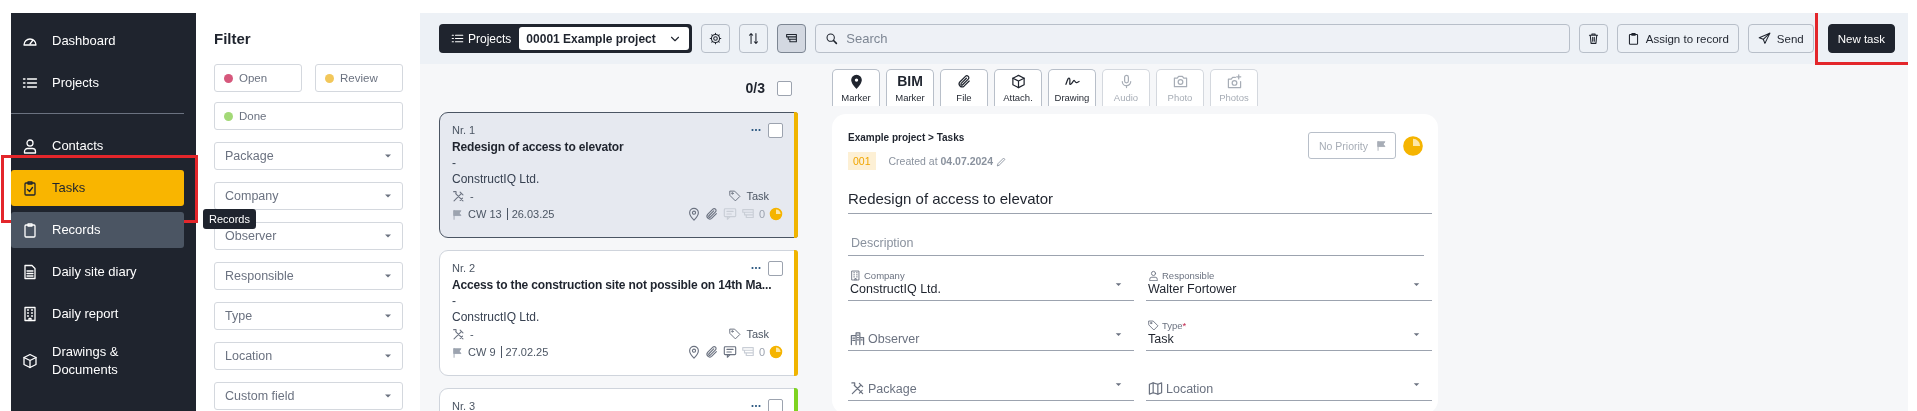  Describe the element at coordinates (308, 236) in the screenshot. I see `filter-dropdown: Observer` at that location.